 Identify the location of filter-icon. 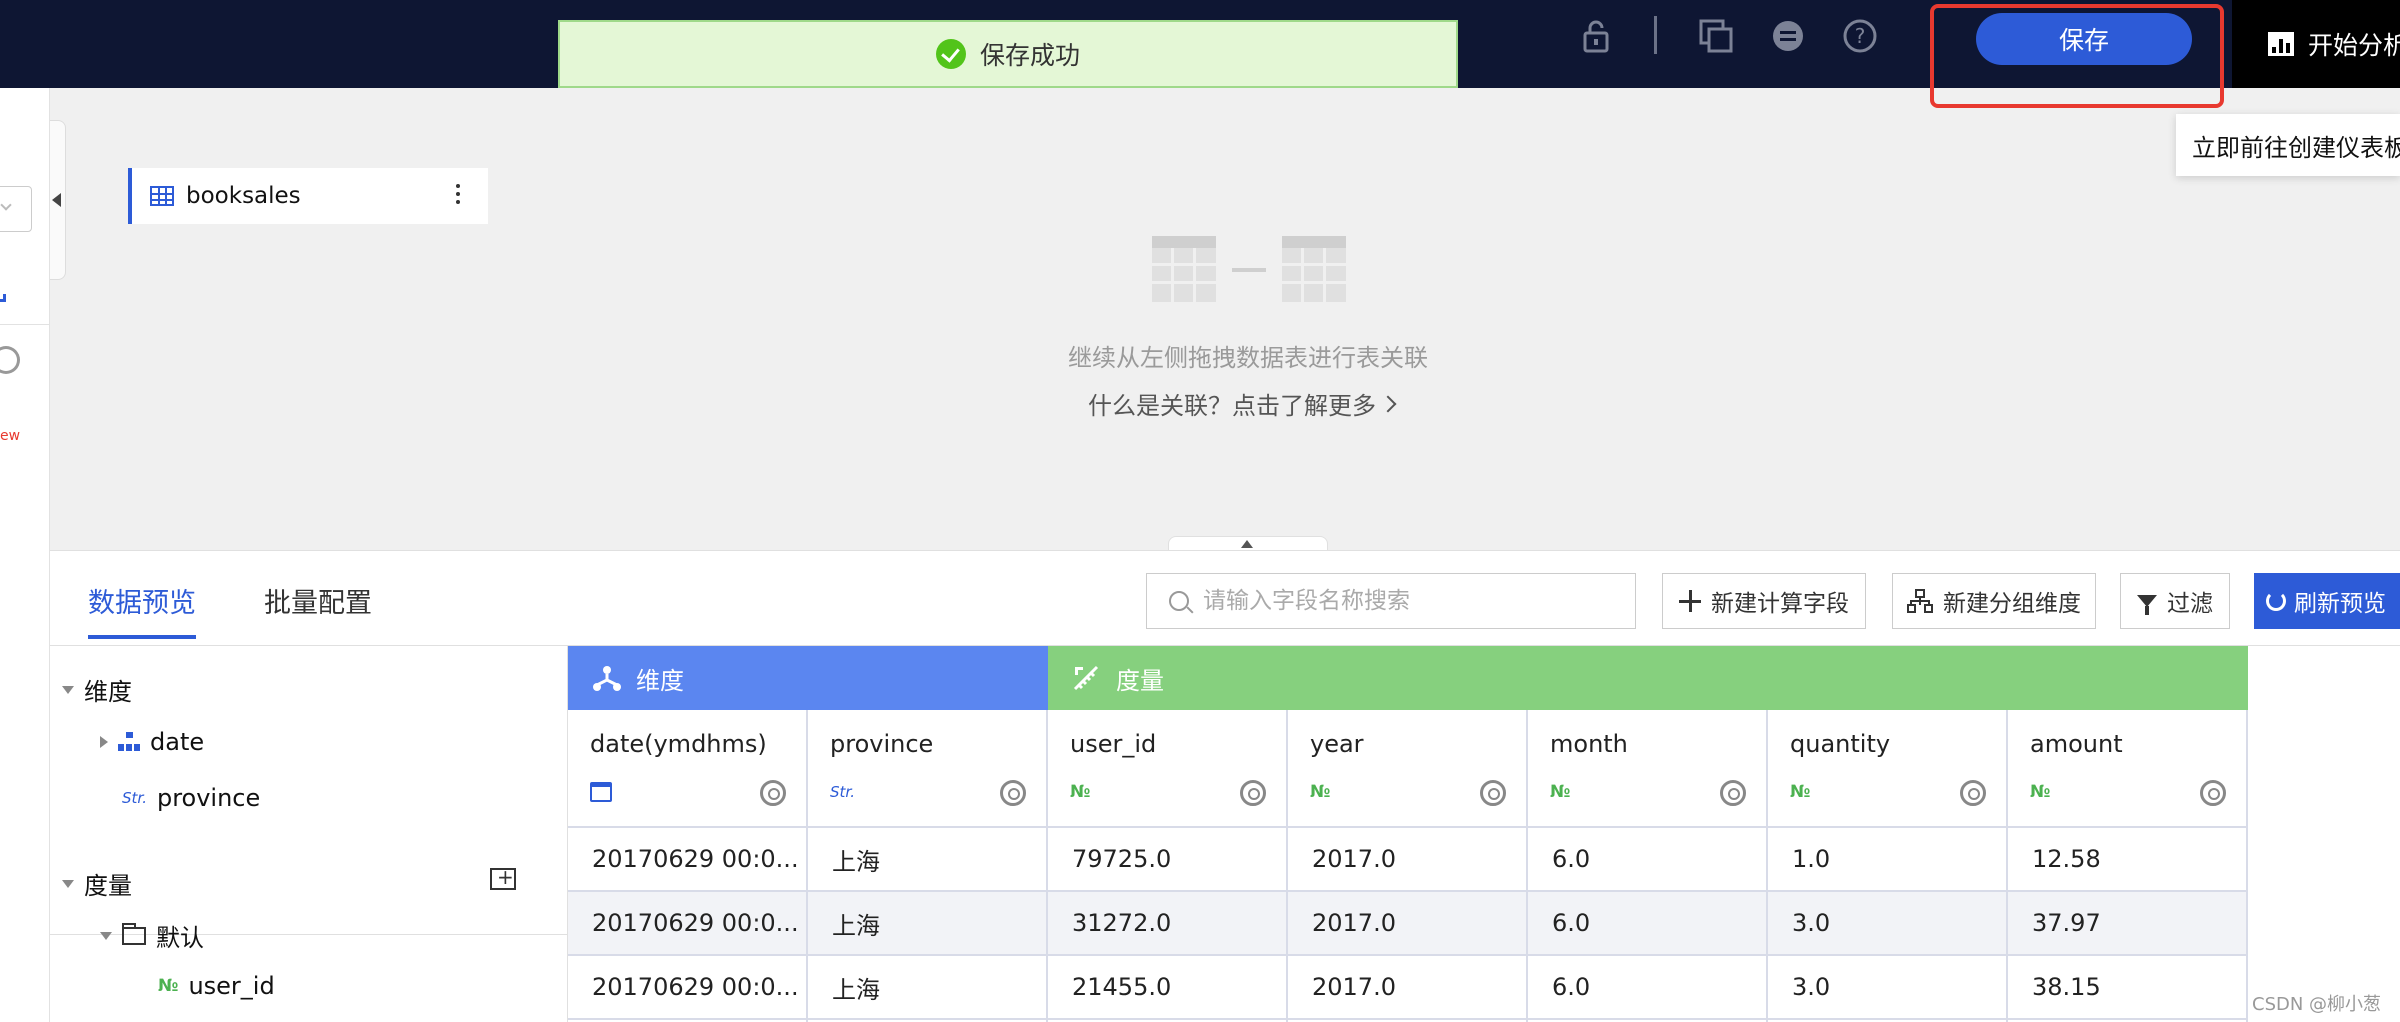
(2147, 605).